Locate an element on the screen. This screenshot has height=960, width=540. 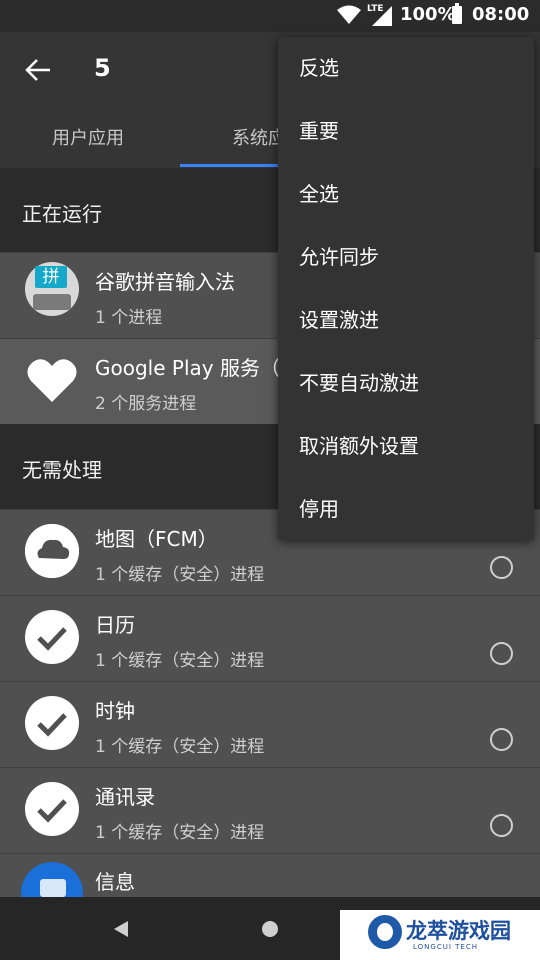
cloud-icon is located at coordinates (52, 551).